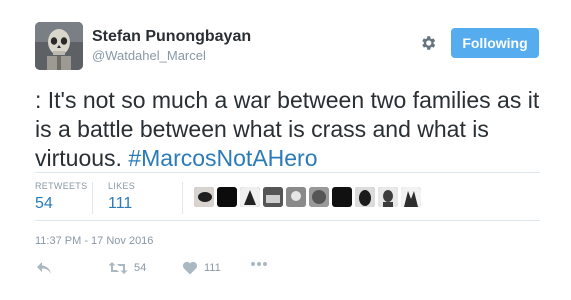 This screenshot has height=300, width=571. I want to click on retweets-count: 54, so click(44, 204).